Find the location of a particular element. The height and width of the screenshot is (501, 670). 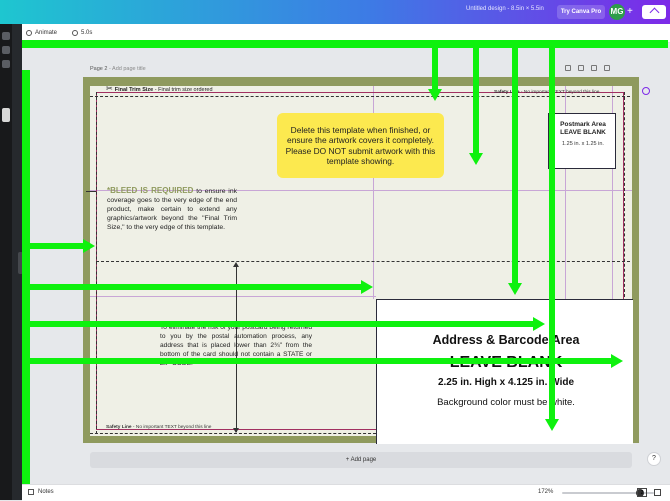

help-icon: ? is located at coordinates (654, 459).